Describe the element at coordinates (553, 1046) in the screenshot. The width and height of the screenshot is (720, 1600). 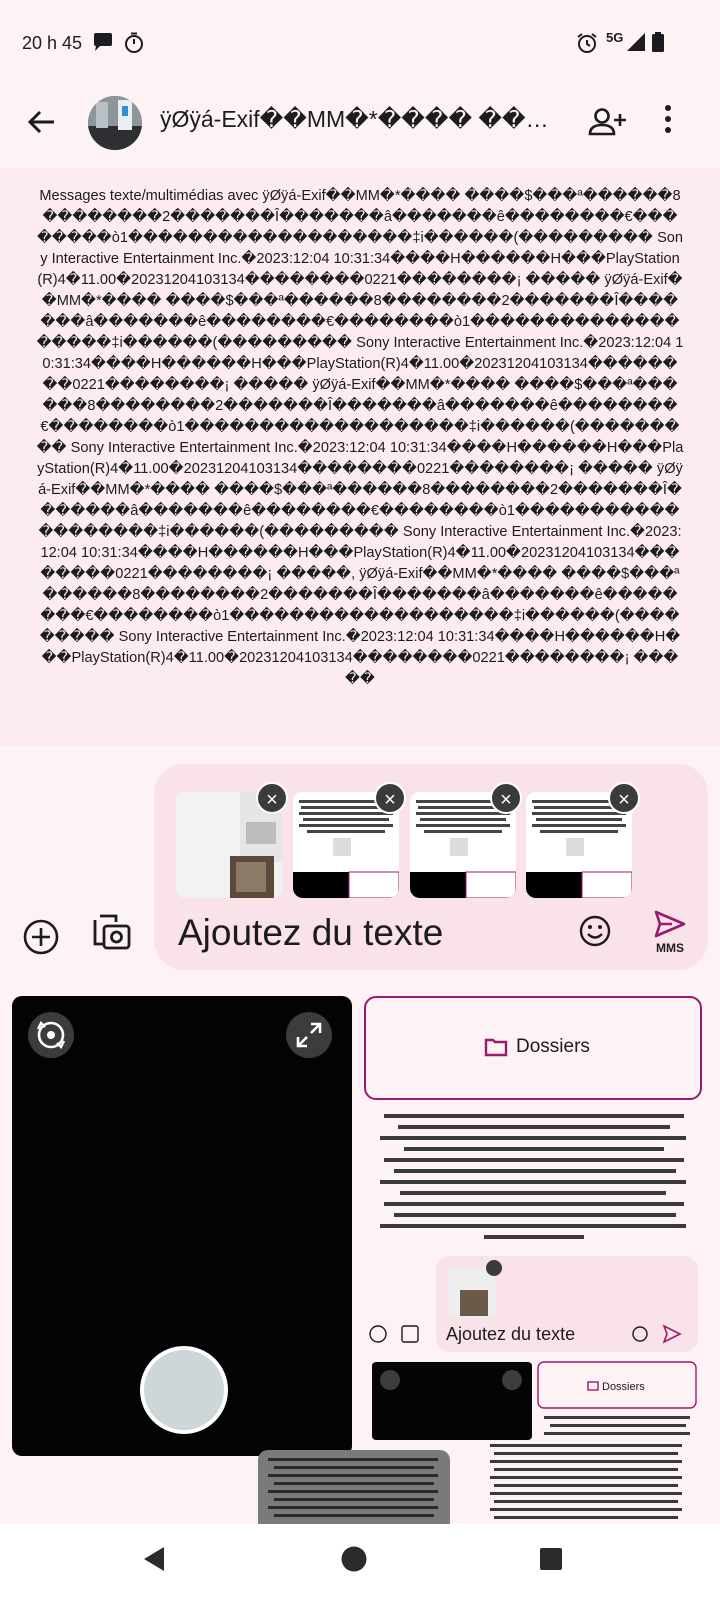
I see `folders-label: Dossiers` at that location.